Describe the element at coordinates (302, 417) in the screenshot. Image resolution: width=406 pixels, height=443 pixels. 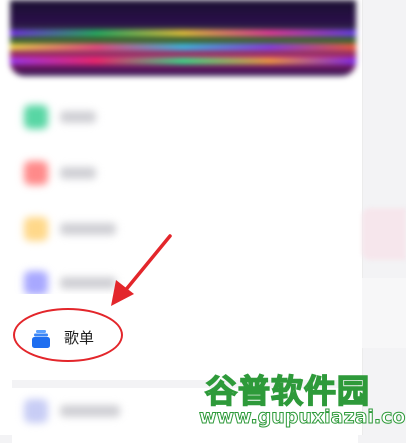
I see `watermark-url: www.gupuxiazai.com` at that location.